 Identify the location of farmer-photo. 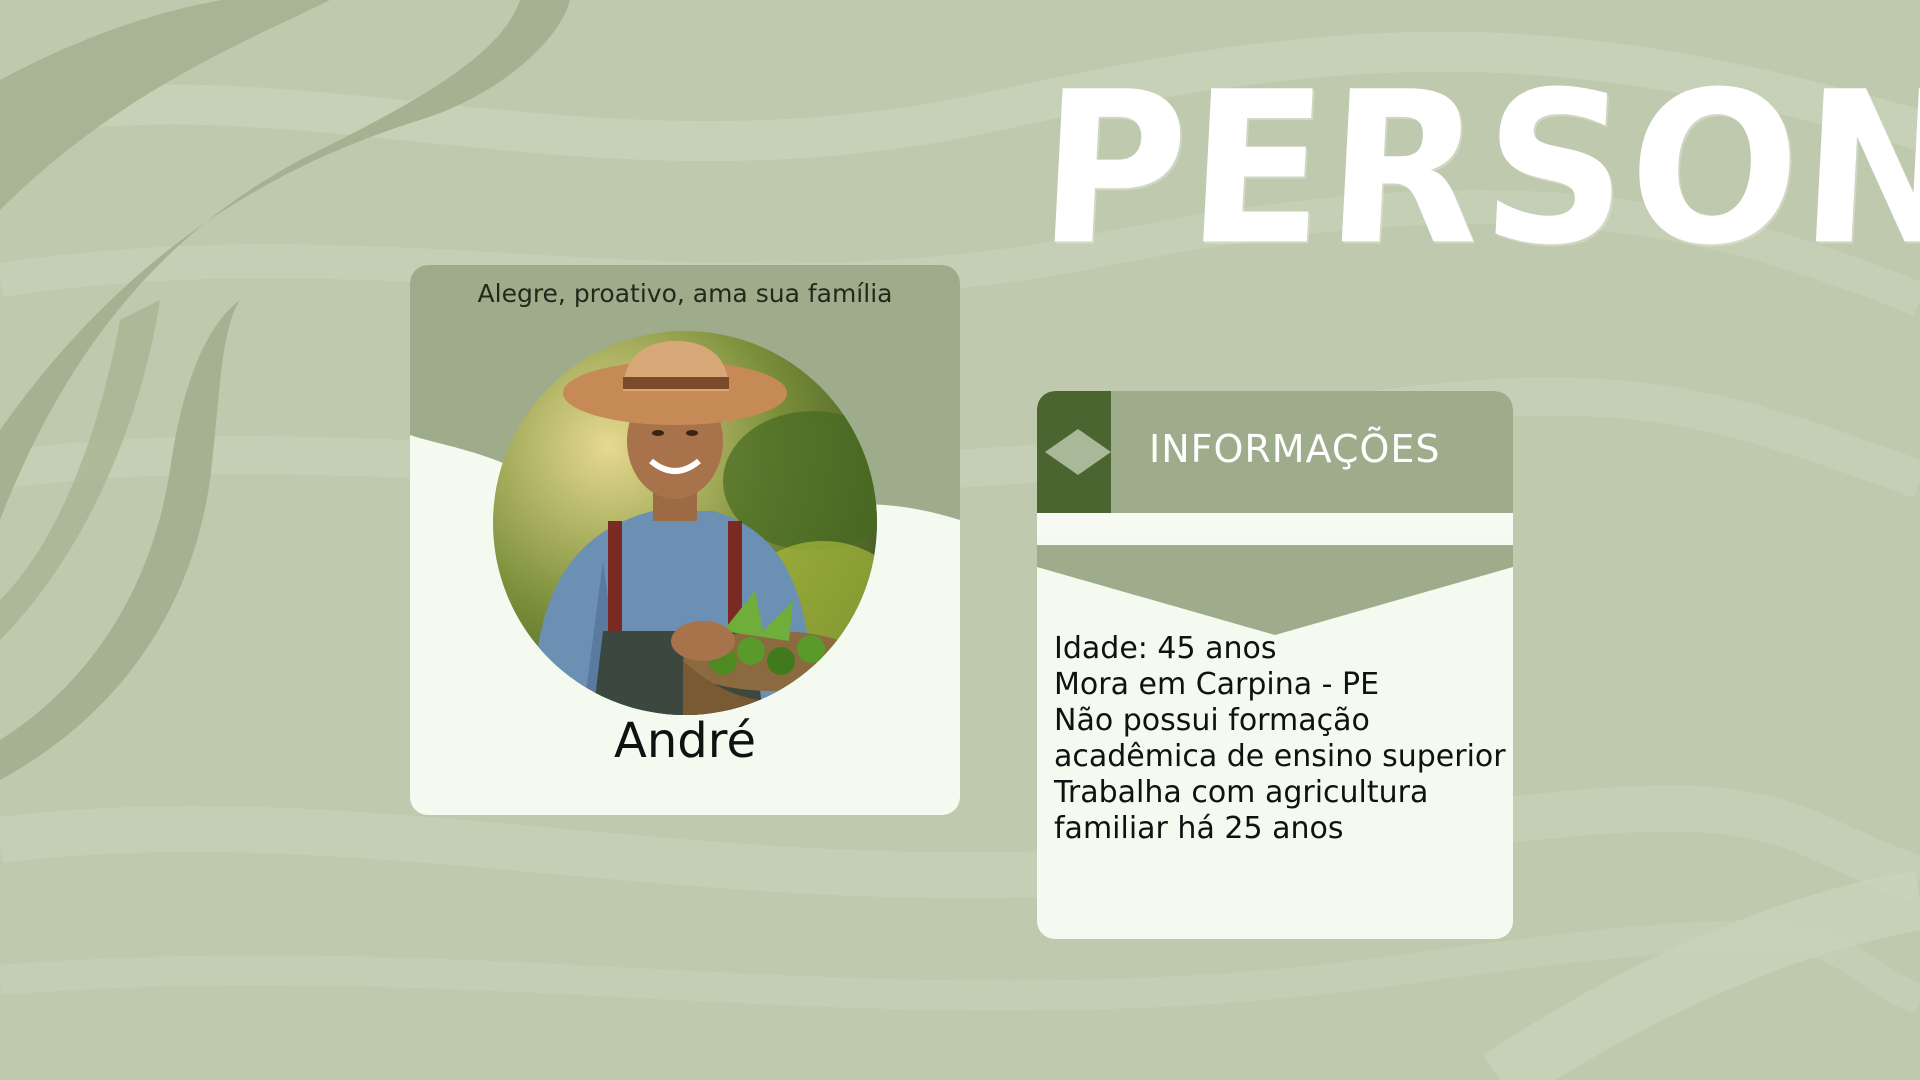
(685, 523).